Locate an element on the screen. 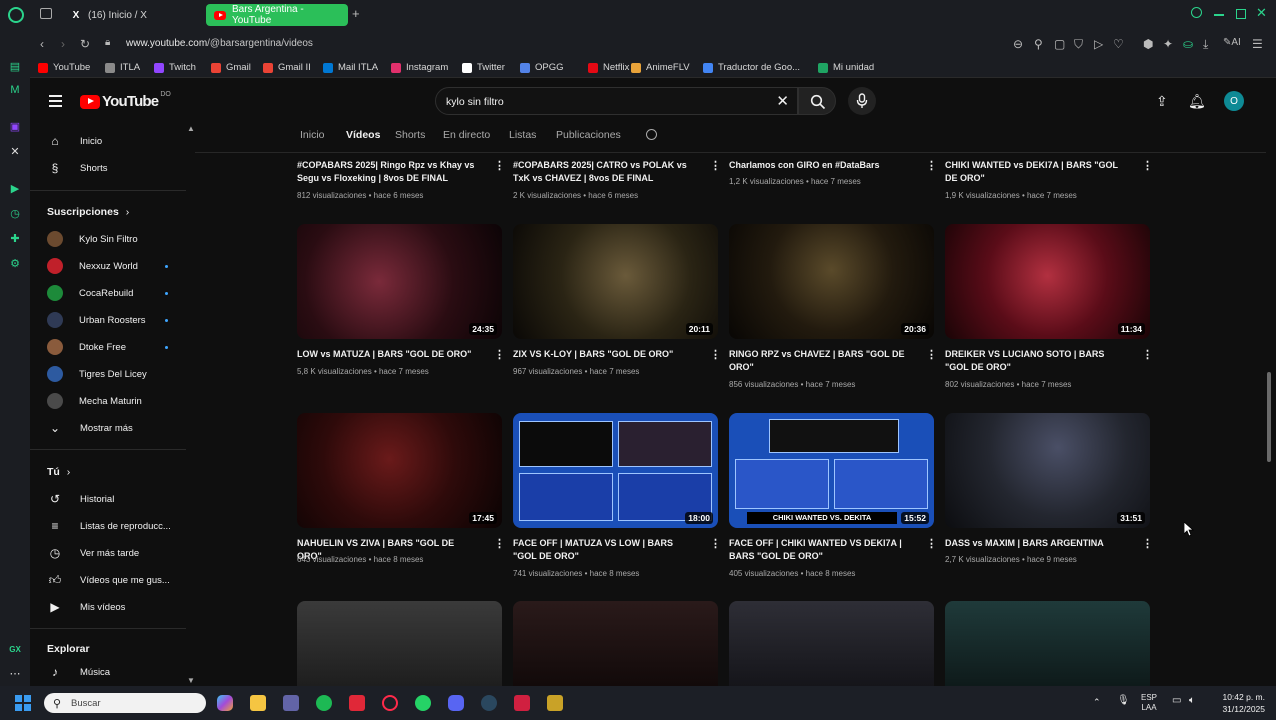 The width and height of the screenshot is (1276, 720). sidebar-item-watch-later: ◷ Ver más tarde is located at coordinates (109, 553).